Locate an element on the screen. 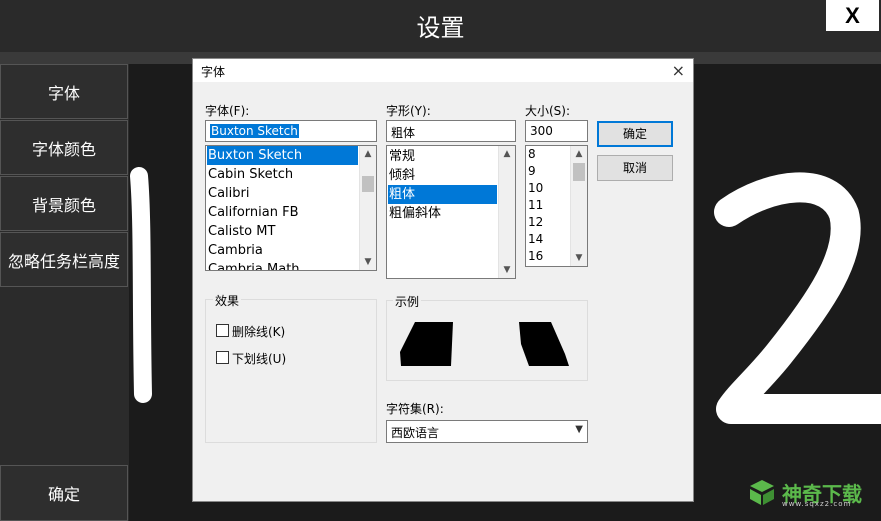  sidebar-item-label: 背景颜色 is located at coordinates (63, 205).